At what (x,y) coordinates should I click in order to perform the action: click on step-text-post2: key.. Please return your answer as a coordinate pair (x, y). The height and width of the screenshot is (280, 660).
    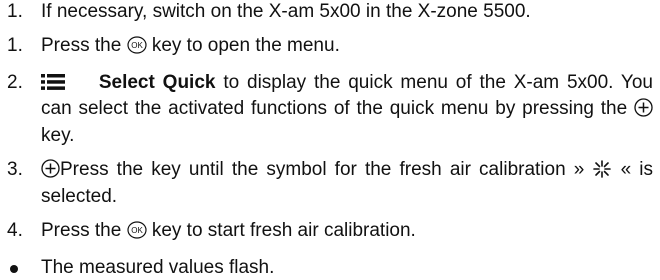
    Looking at the image, I should click on (58, 135).